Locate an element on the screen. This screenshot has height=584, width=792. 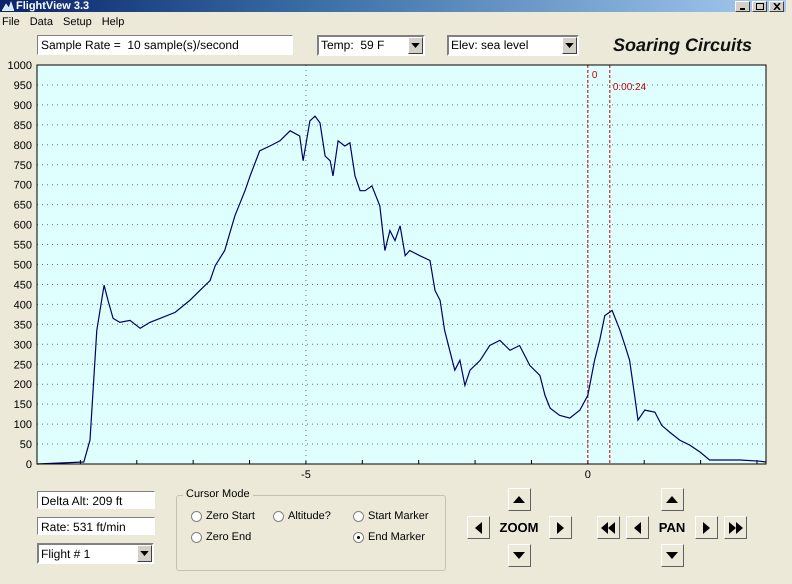
axis-label: 550 is located at coordinates (23, 246).